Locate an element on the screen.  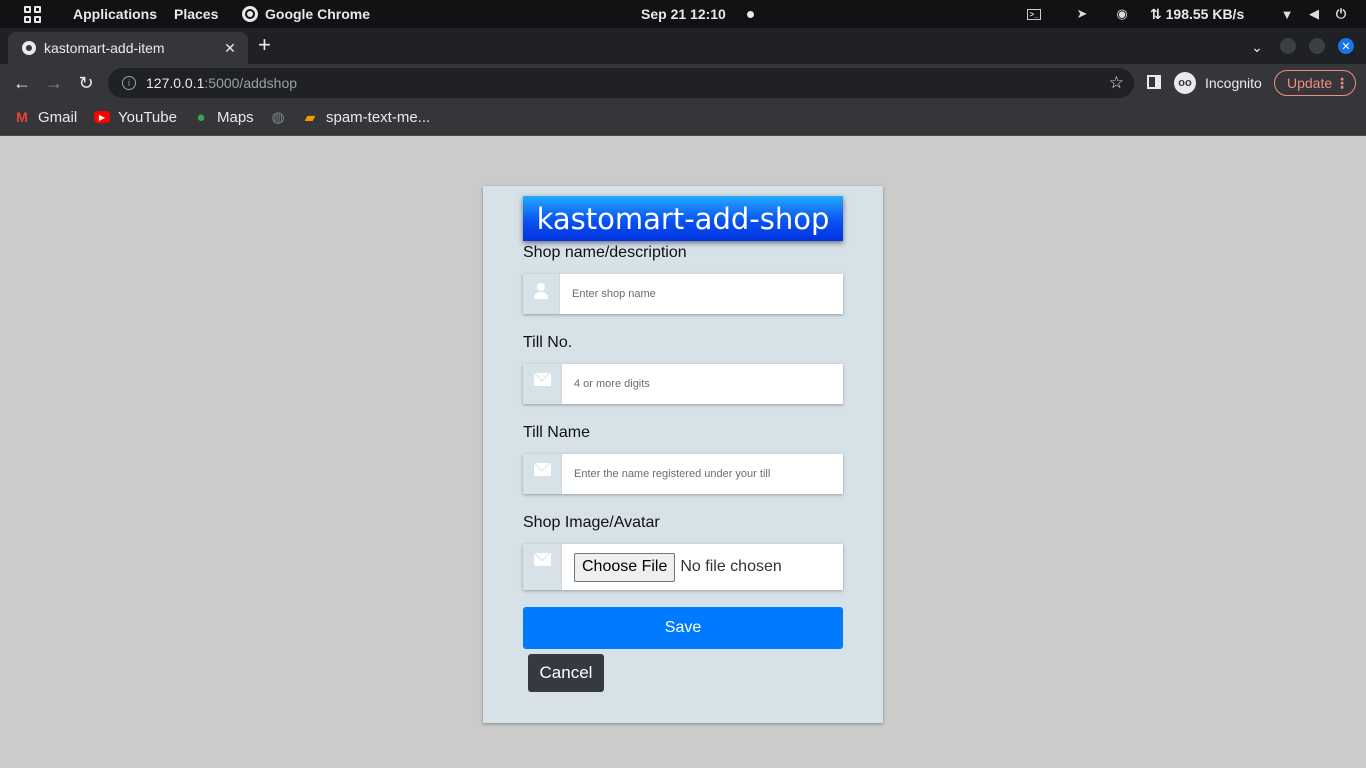
volume-icon: ◀ is located at coordinates (1314, 14).